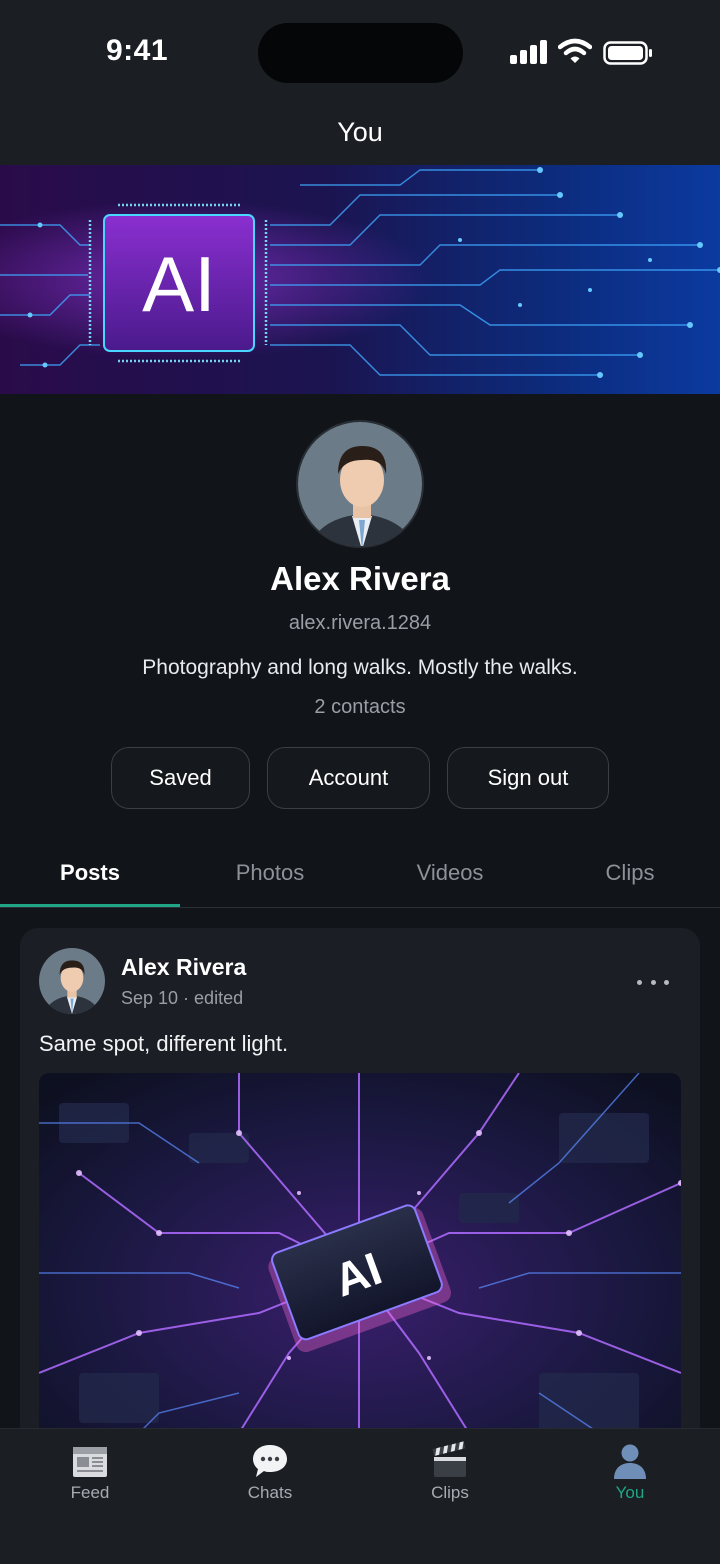 This screenshot has width=720, height=1564. I want to click on nav-you: You, so click(630, 1479).